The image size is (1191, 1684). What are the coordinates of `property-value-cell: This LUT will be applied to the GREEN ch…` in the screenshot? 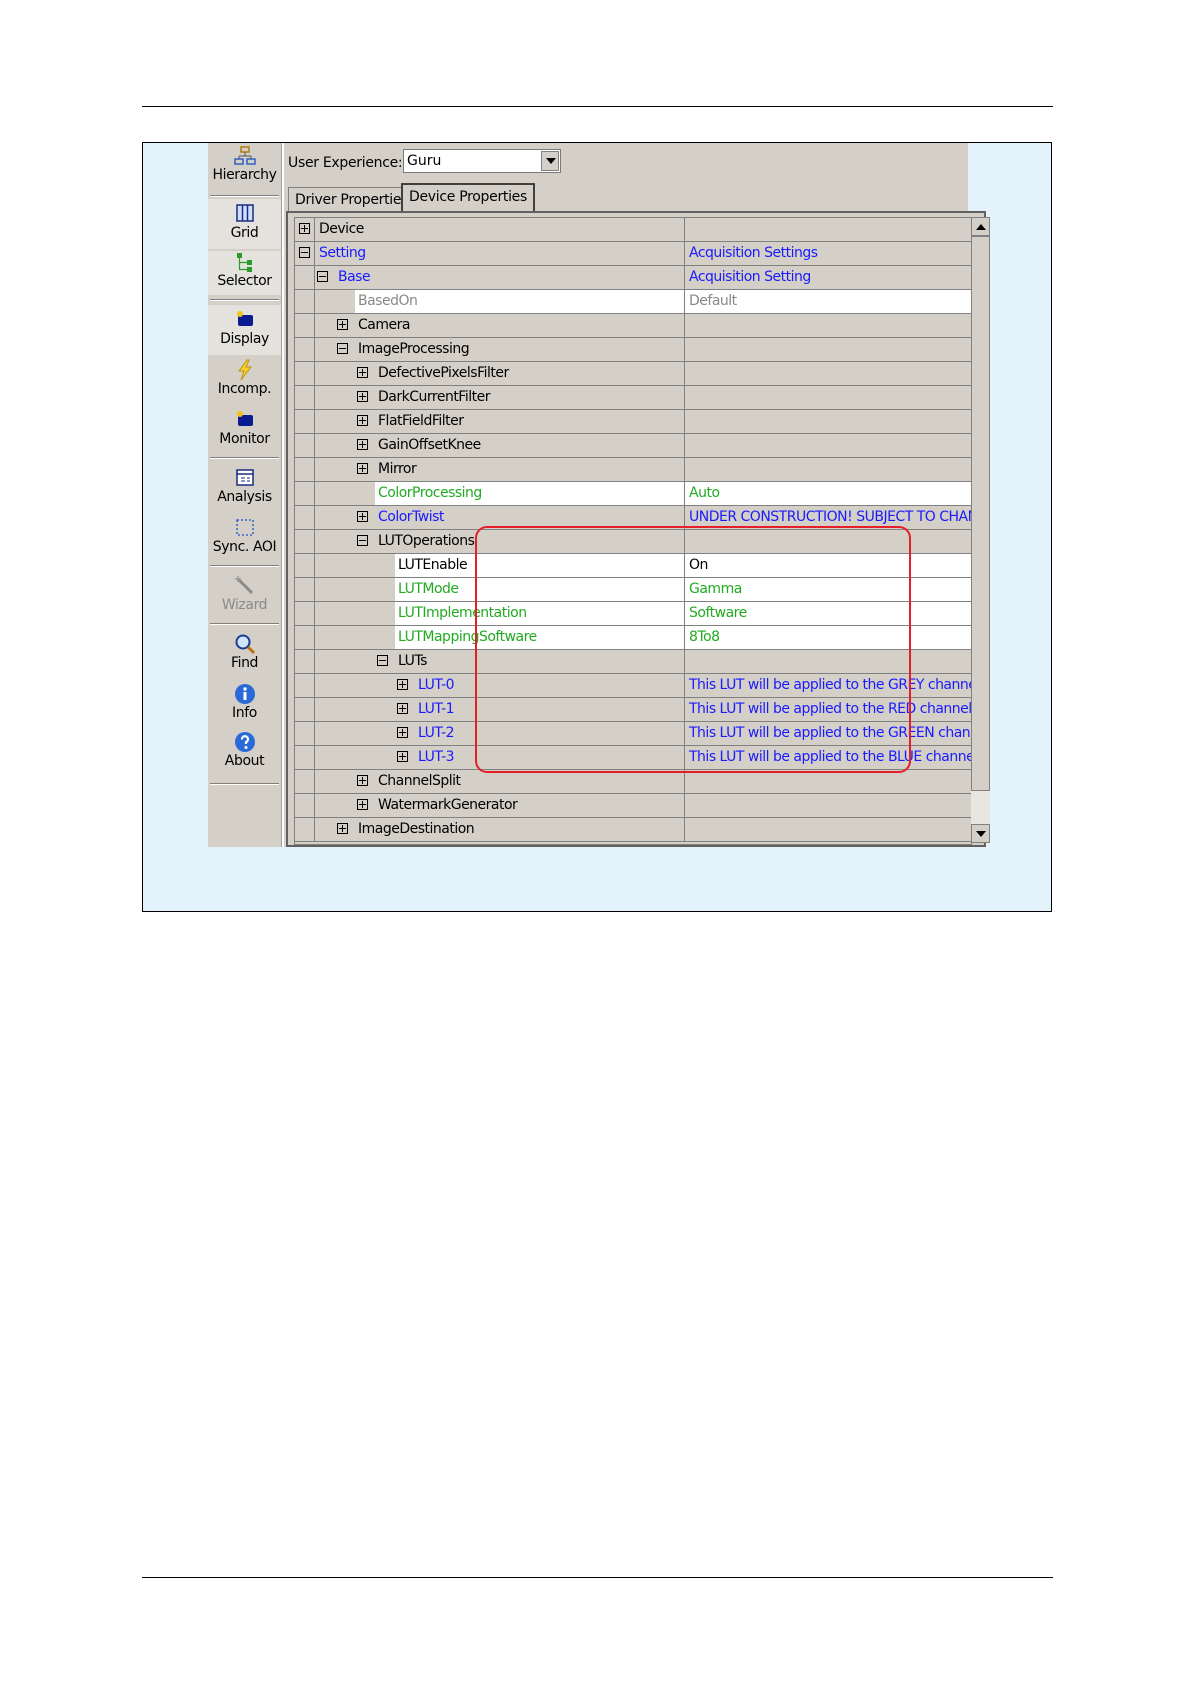 It's located at (828, 733).